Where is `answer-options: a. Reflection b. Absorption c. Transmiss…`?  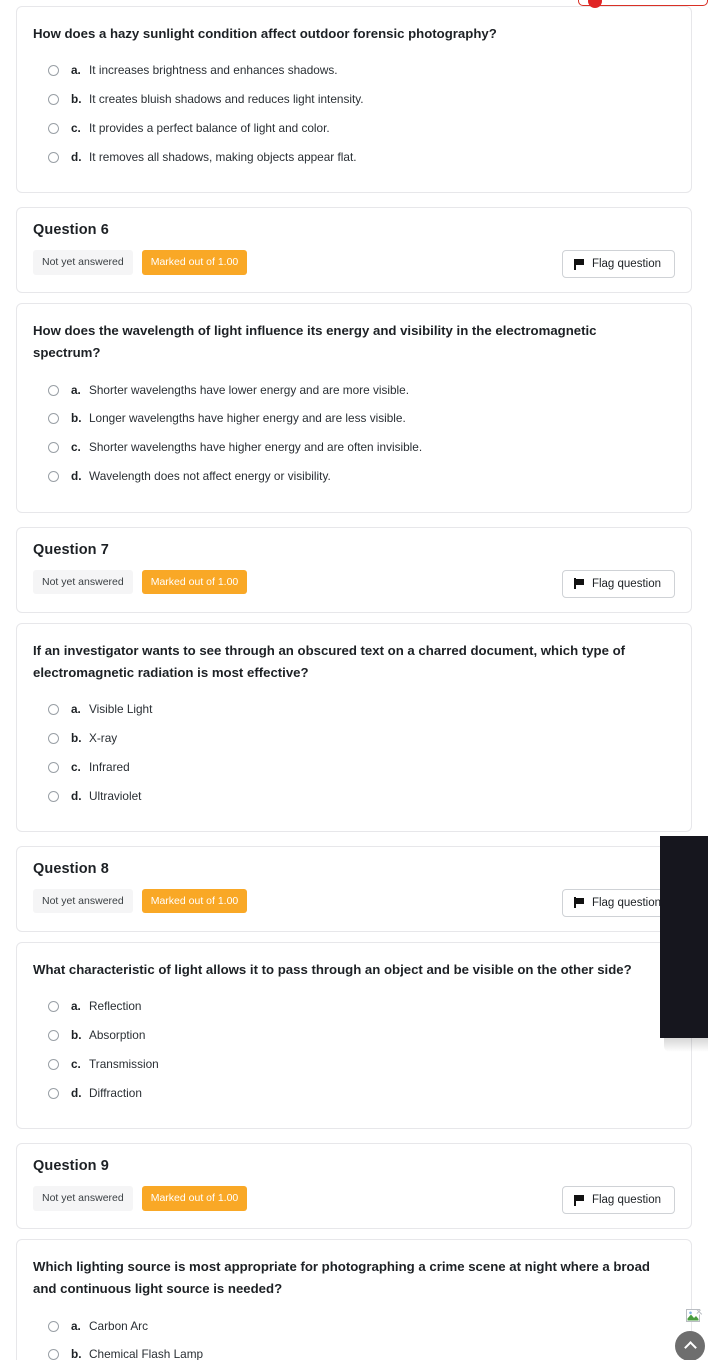
answer-options: a. Reflection b. Absorption c. Transmiss… is located at coordinates (354, 1051).